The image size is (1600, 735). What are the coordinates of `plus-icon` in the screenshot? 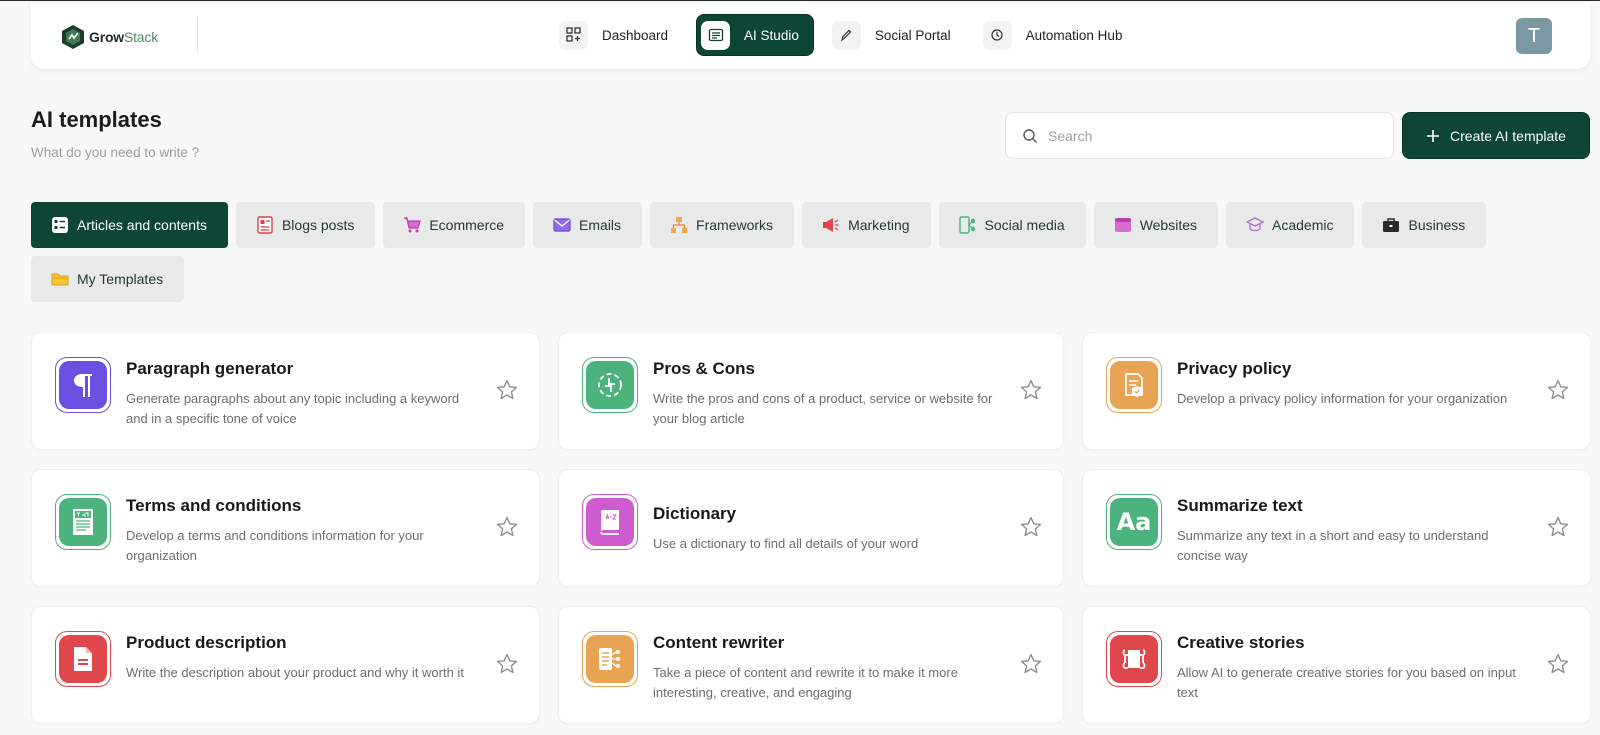 It's located at (1433, 135).